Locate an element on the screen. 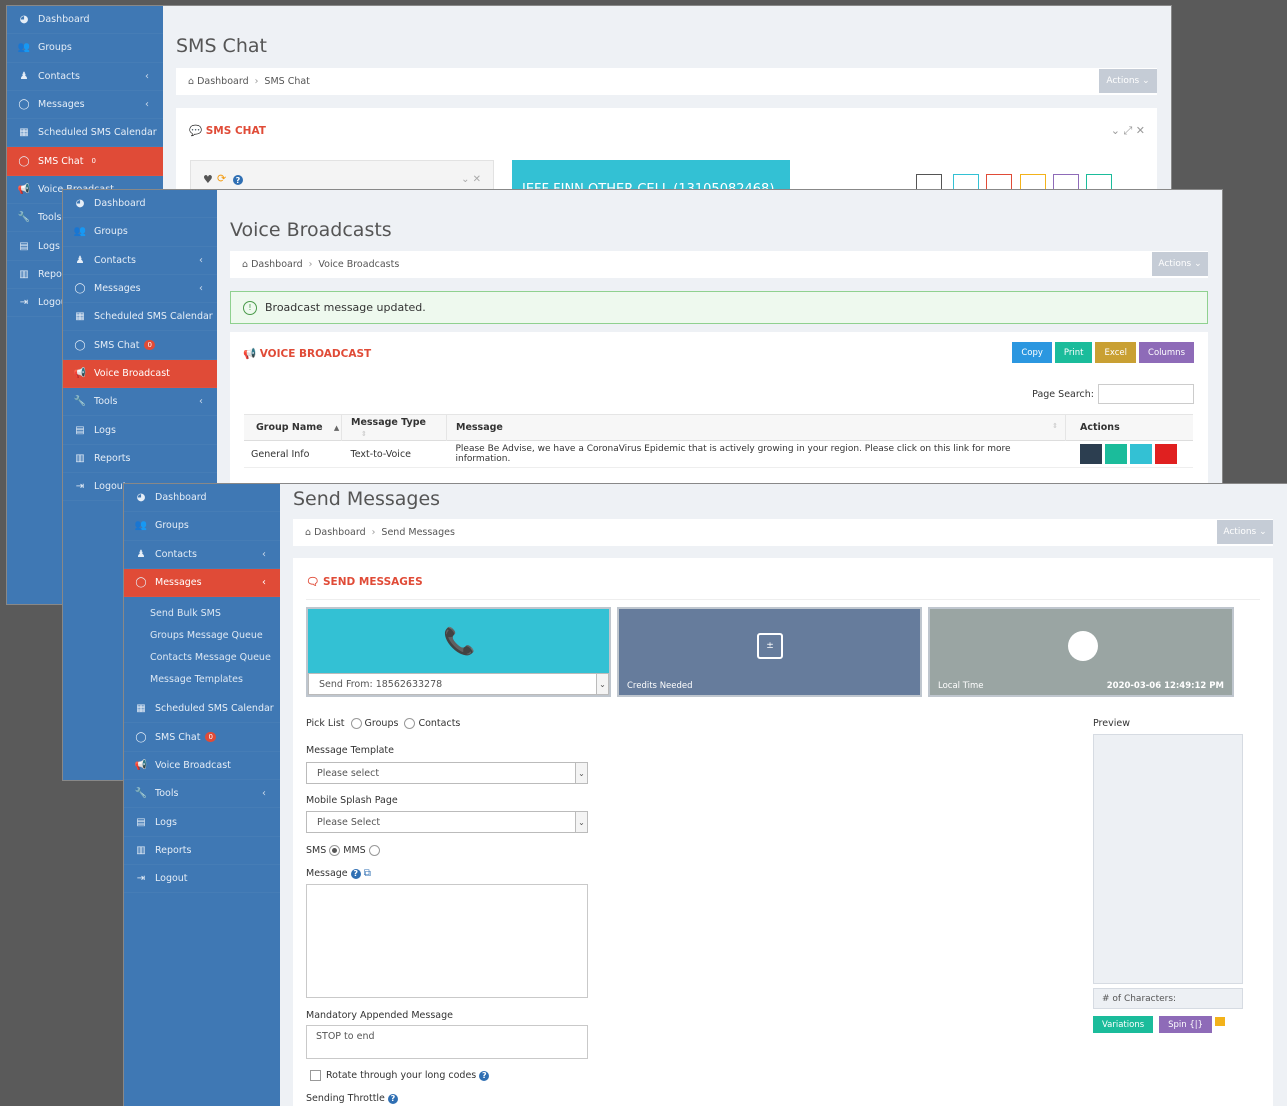  breadcrumb: ⌂ Dashboard › Send Messages is located at coordinates (783, 532).